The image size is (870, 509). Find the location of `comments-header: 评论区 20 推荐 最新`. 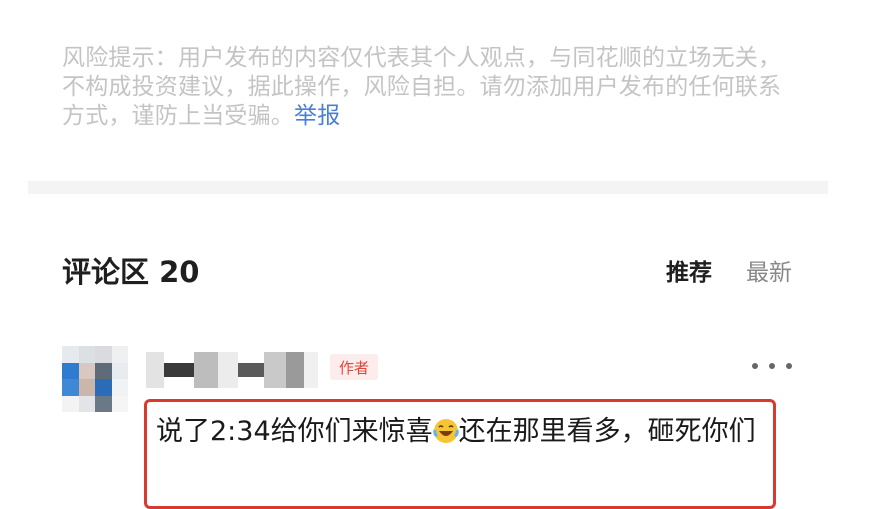

comments-header: 评论区 20 推荐 最新 is located at coordinates (427, 270).